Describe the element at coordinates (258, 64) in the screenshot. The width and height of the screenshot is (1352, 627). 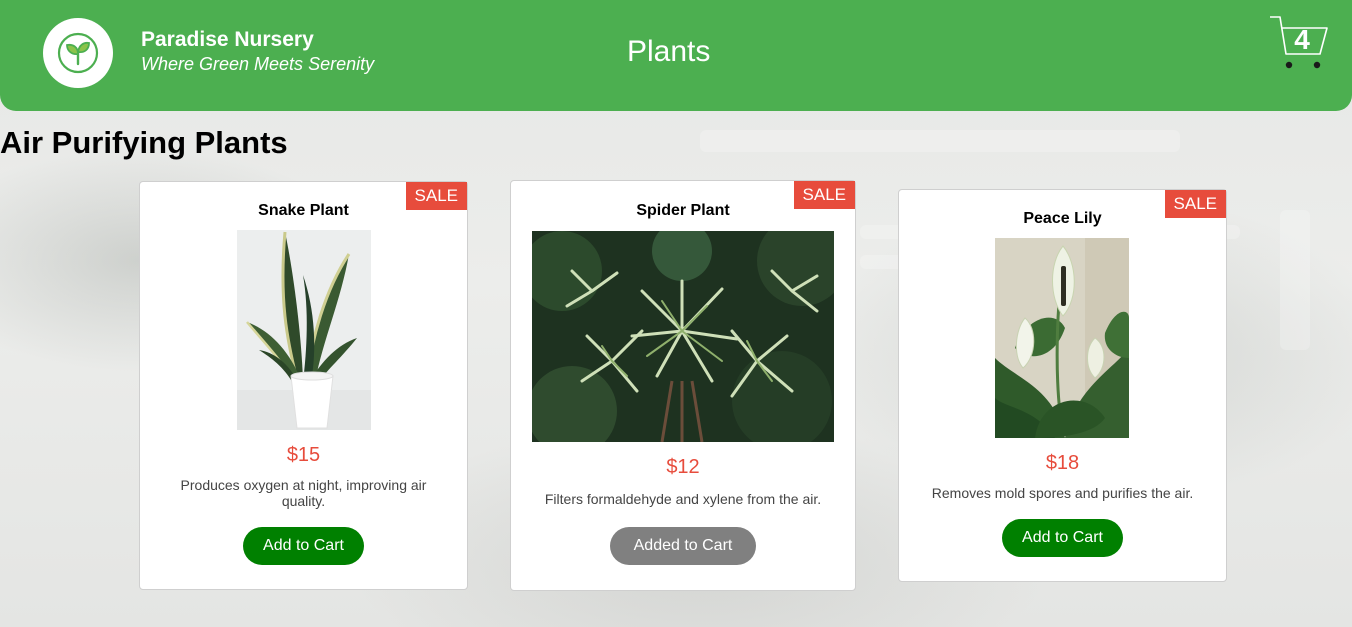
I see `brand-tagline: Where Green Meets Serenity` at that location.